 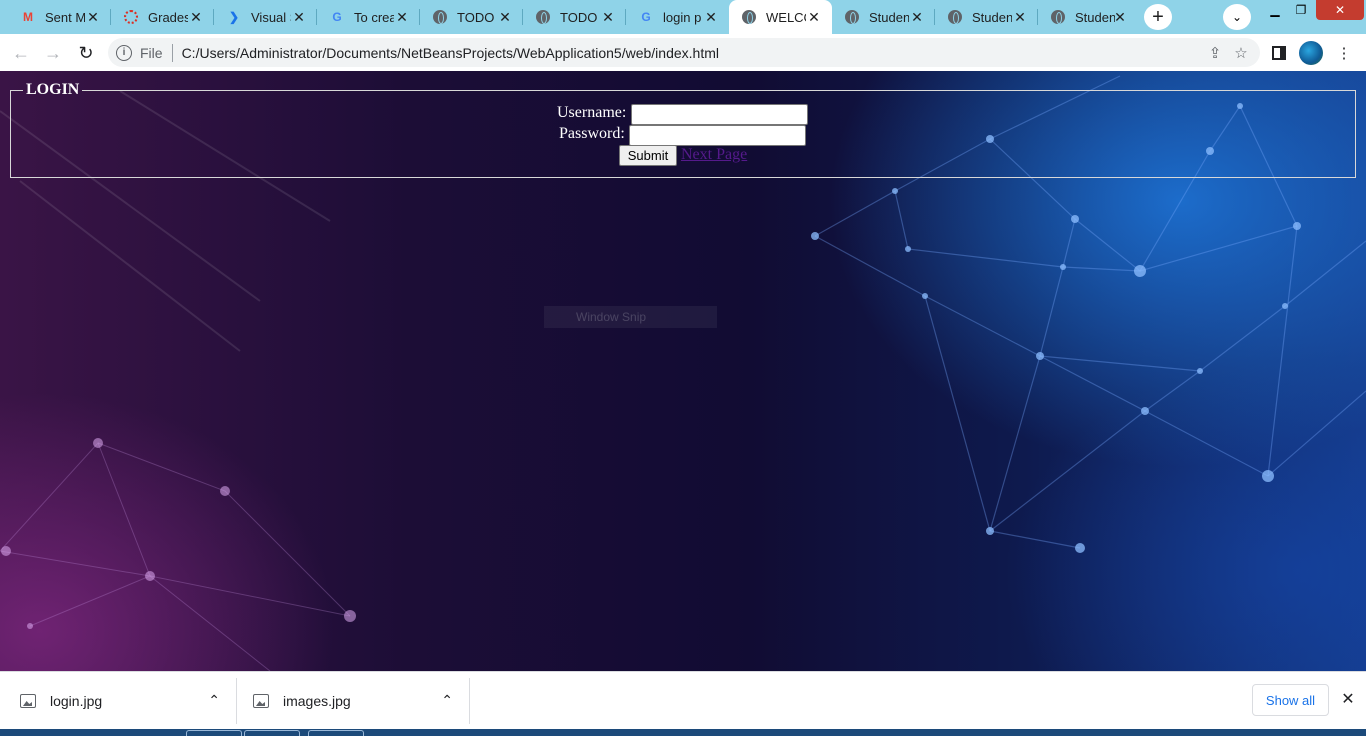 I want to click on reload-button: ↻, so click(x=86, y=53).